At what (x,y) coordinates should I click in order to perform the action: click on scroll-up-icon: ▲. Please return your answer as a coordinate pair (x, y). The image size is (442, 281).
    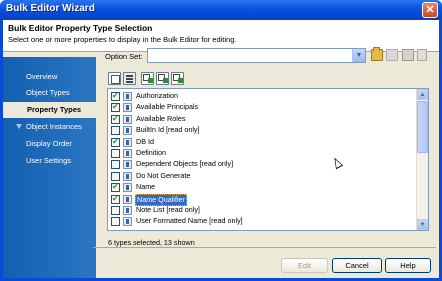
    Looking at the image, I should click on (422, 94).